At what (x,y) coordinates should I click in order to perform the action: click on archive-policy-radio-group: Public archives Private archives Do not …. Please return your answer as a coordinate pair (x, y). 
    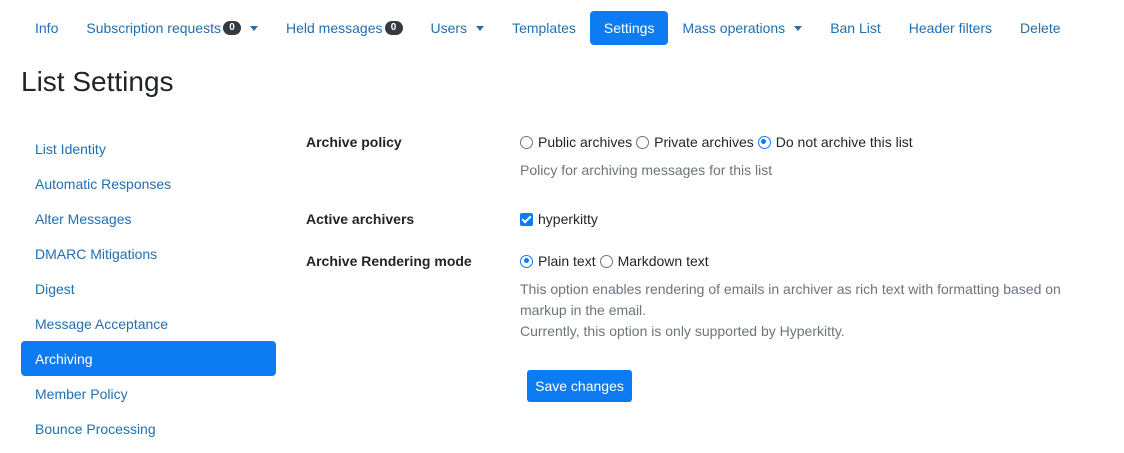
    Looking at the image, I should click on (718, 142).